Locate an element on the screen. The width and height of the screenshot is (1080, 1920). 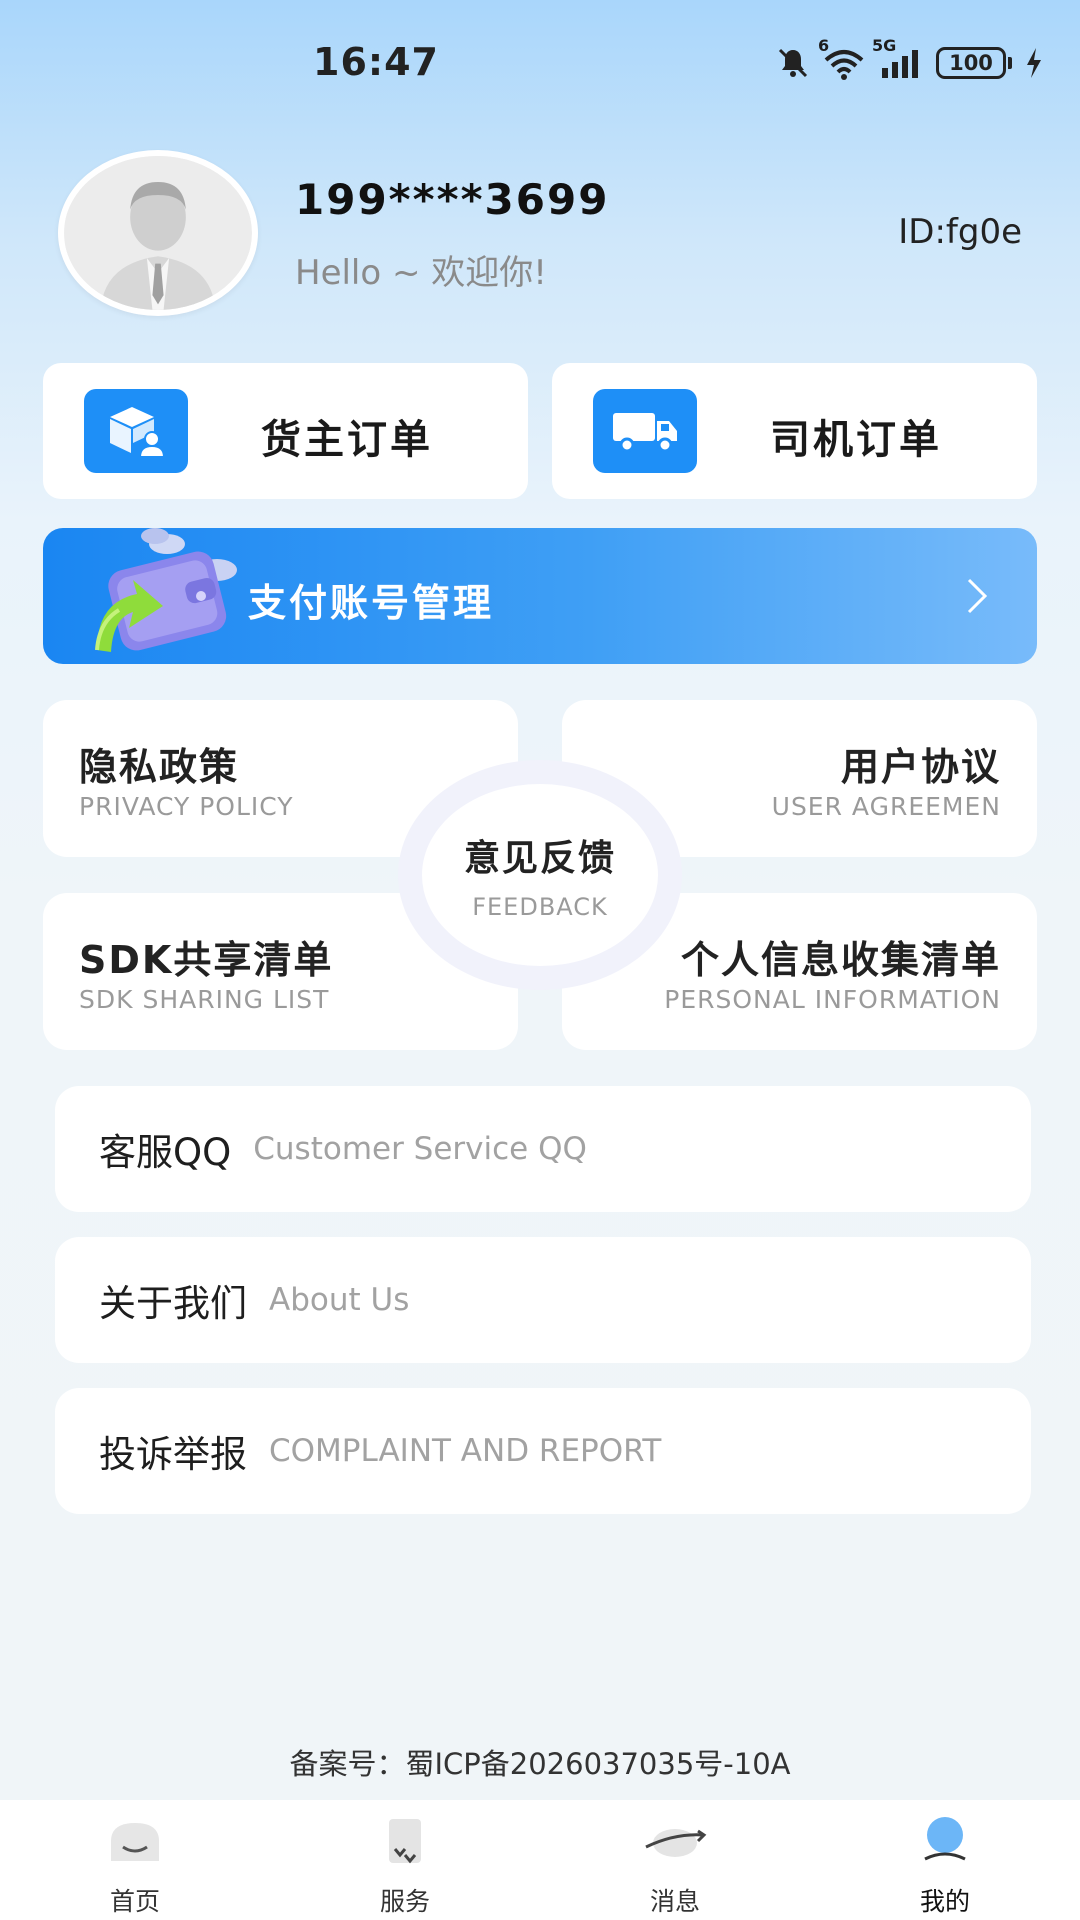
bottom-nav: 首页 服务 消息 我的 is located at coordinates (540, 1860).